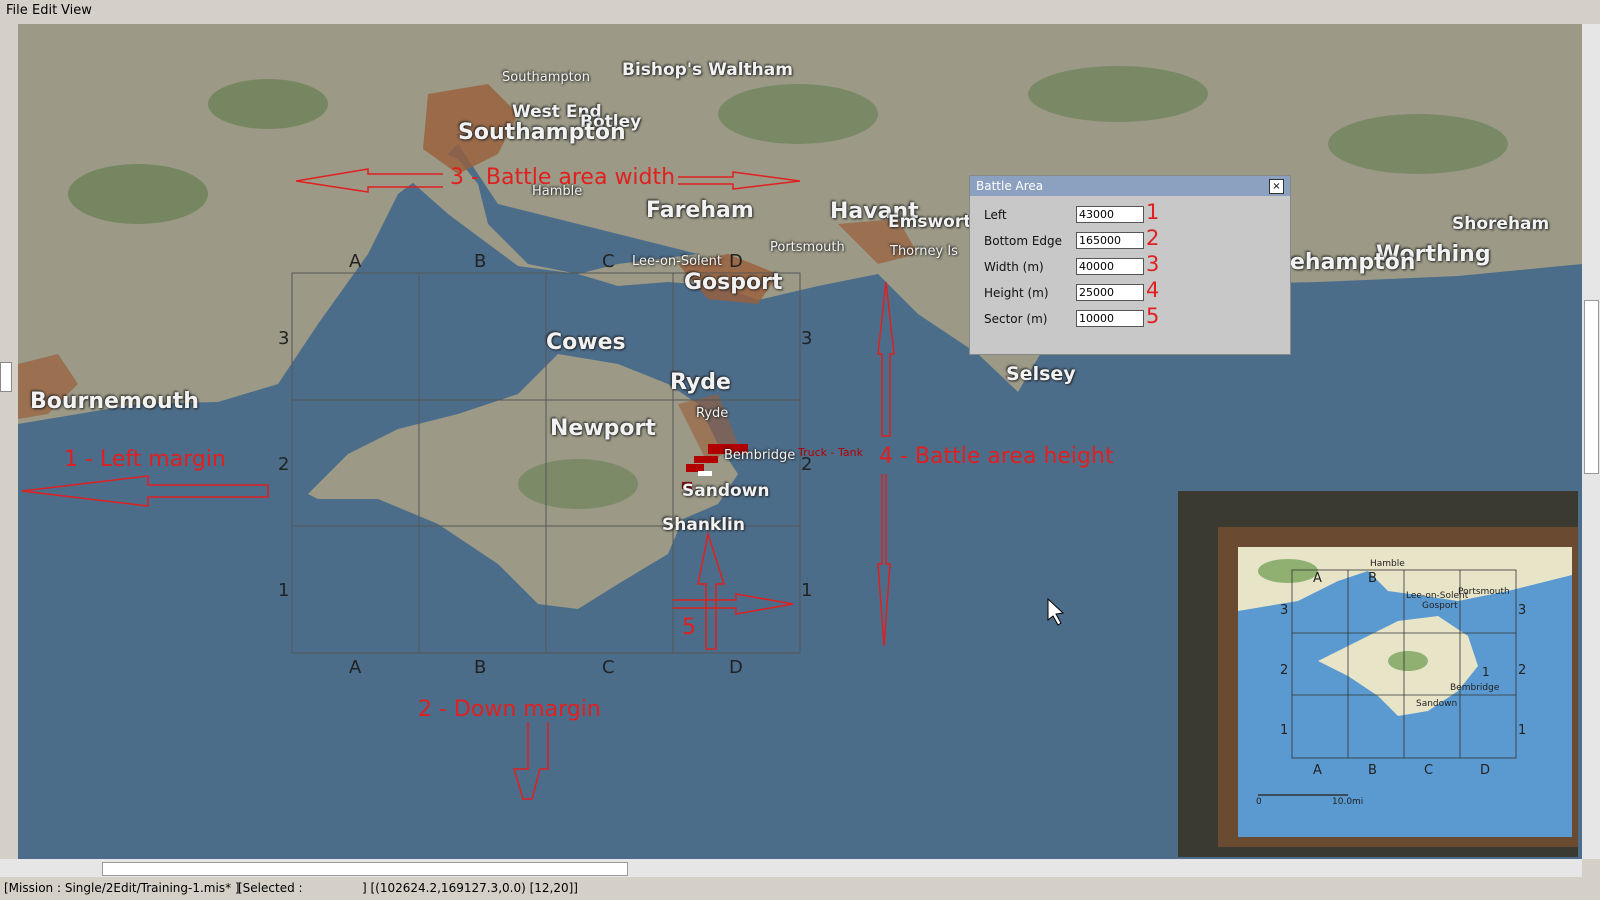 The width and height of the screenshot is (1600, 900). What do you see at coordinates (996, 456) in the screenshot?
I see `annotation-height: 4 - Battle area height` at bounding box center [996, 456].